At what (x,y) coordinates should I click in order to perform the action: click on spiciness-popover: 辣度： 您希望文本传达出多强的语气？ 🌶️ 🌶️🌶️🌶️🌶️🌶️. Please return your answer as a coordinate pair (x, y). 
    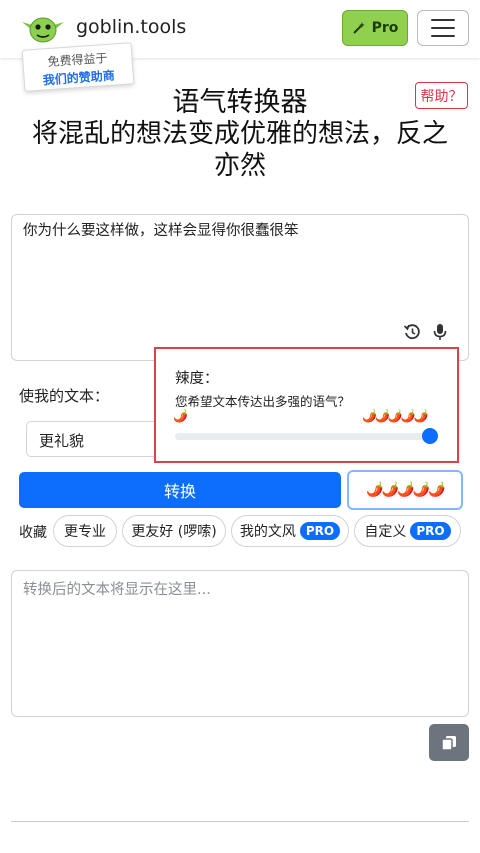
    Looking at the image, I should click on (306, 405).